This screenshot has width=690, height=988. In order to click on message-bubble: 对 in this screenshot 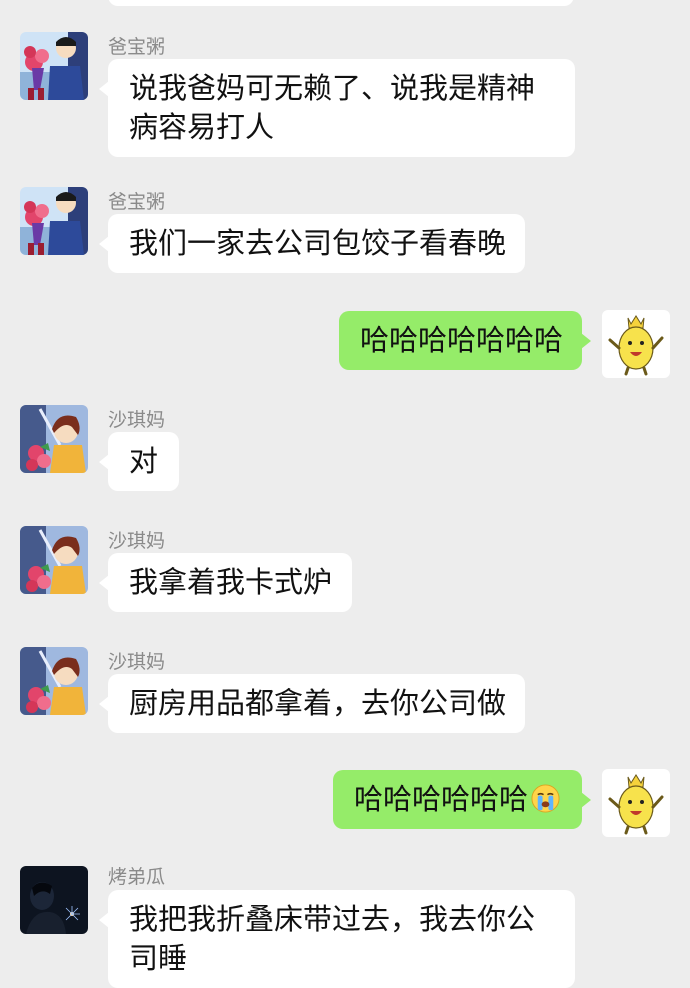, I will do `click(139, 461)`.